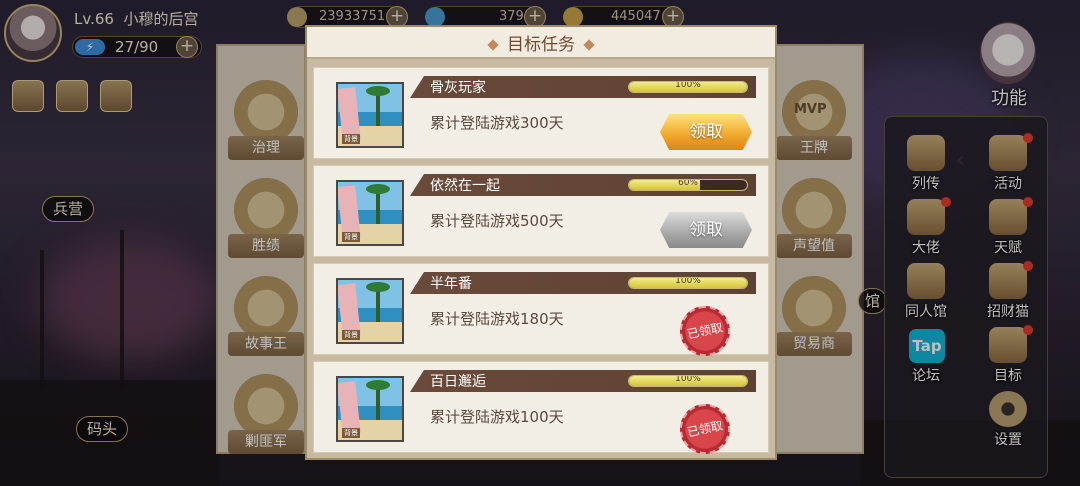  What do you see at coordinates (497, 123) in the screenshot?
I see `task-description: 累计登陆游戏300天` at bounding box center [497, 123].